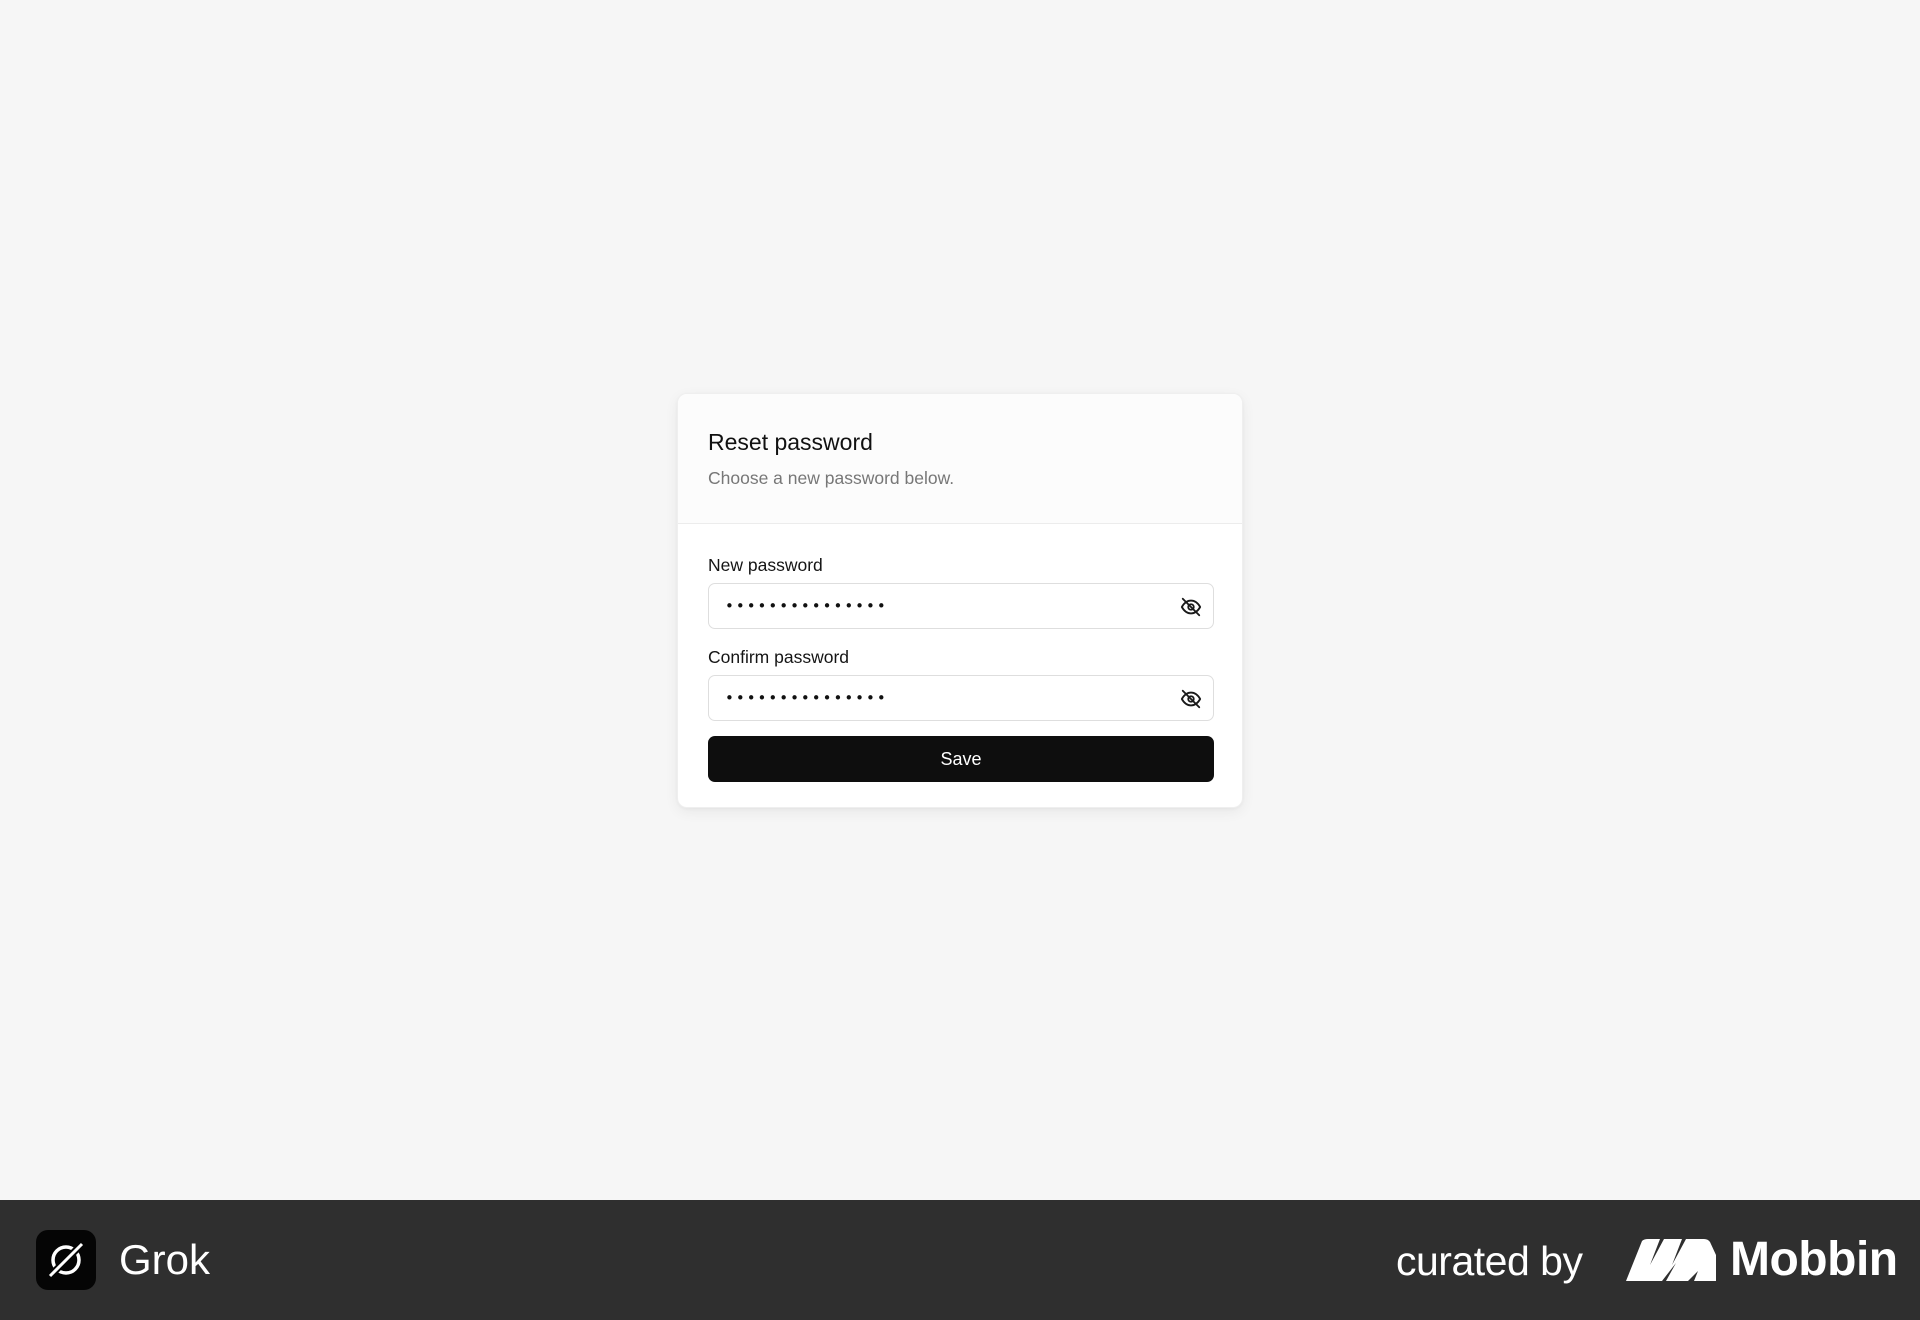 Image resolution: width=1920 pixels, height=1320 pixels. What do you see at coordinates (961, 759) in the screenshot?
I see `save-button: Save` at bounding box center [961, 759].